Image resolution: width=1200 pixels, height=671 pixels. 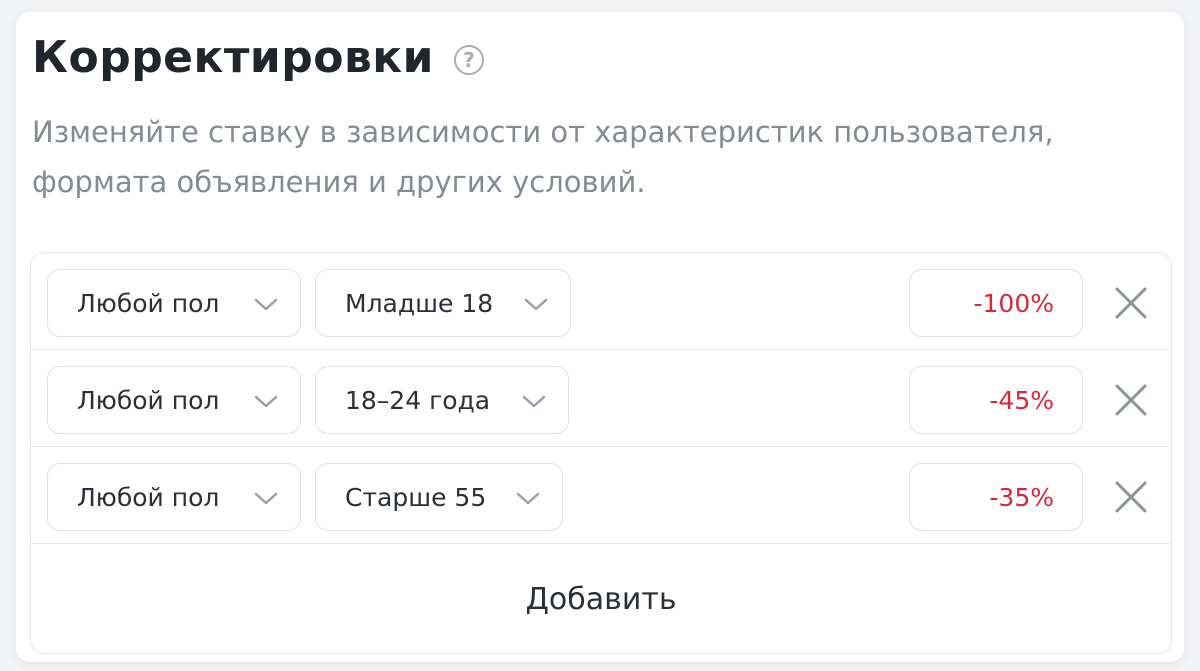 I want to click on age-select: Младше 18, so click(x=443, y=303).